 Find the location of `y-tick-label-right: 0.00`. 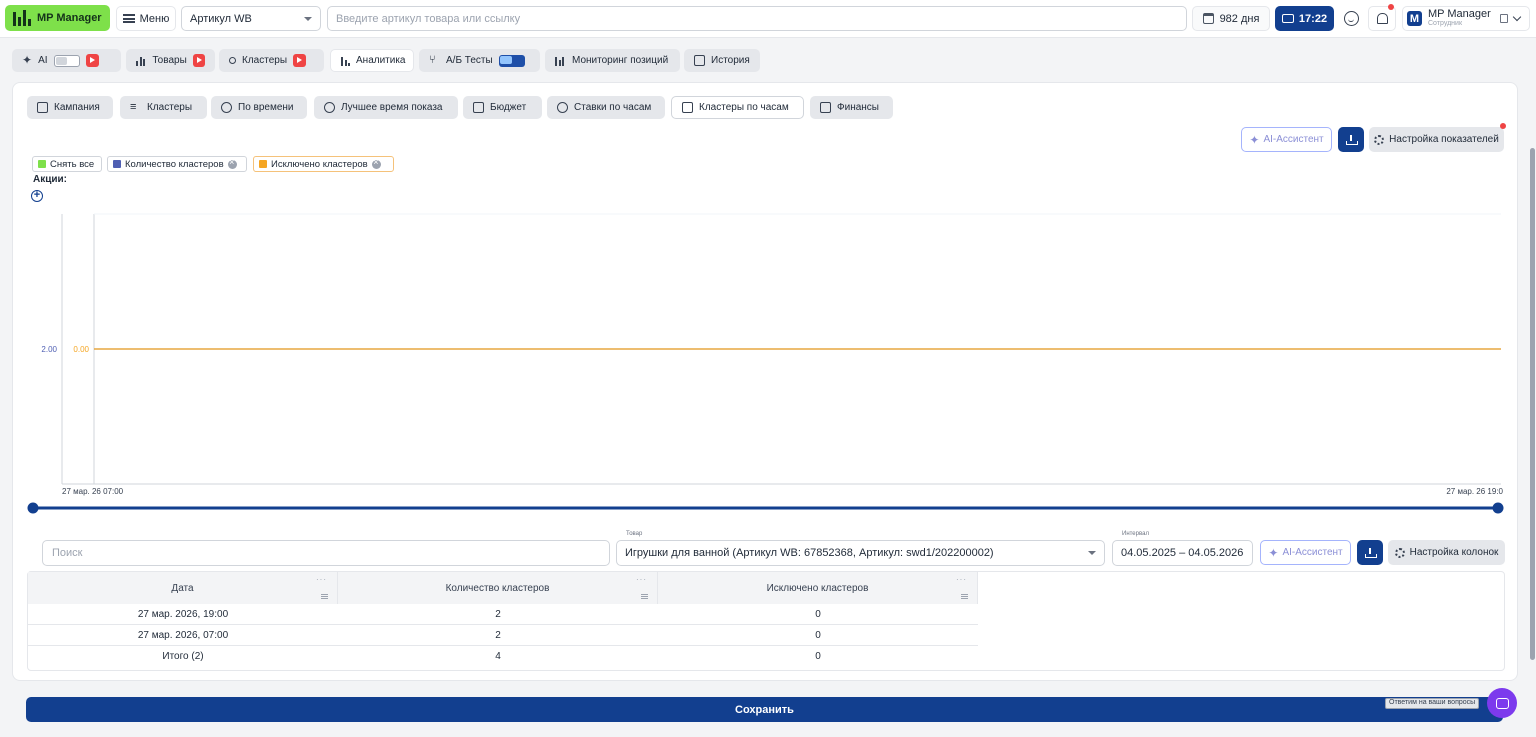

y-tick-label-right: 0.00 is located at coordinates (81, 349).